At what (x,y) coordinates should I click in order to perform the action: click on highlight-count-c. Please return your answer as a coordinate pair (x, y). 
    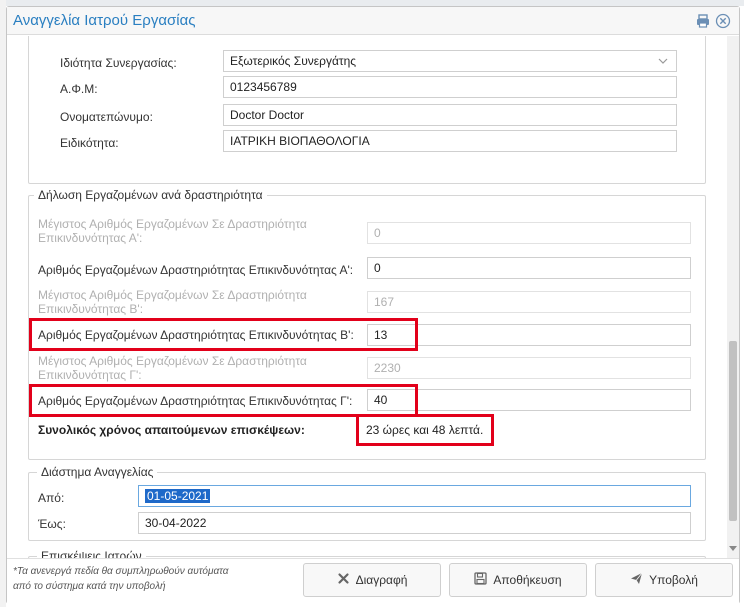
    Looking at the image, I should click on (223, 400).